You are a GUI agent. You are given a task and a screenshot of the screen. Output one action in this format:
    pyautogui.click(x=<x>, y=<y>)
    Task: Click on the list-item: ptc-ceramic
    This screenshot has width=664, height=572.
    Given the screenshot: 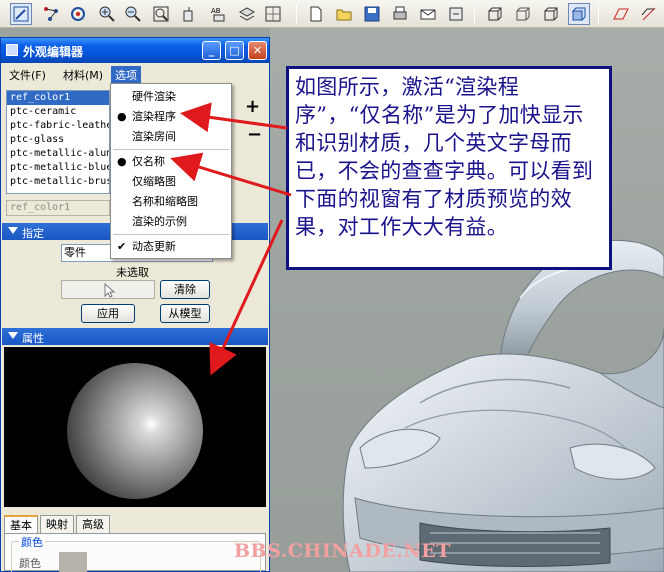 What is the action you would take?
    pyautogui.click(x=58, y=112)
    